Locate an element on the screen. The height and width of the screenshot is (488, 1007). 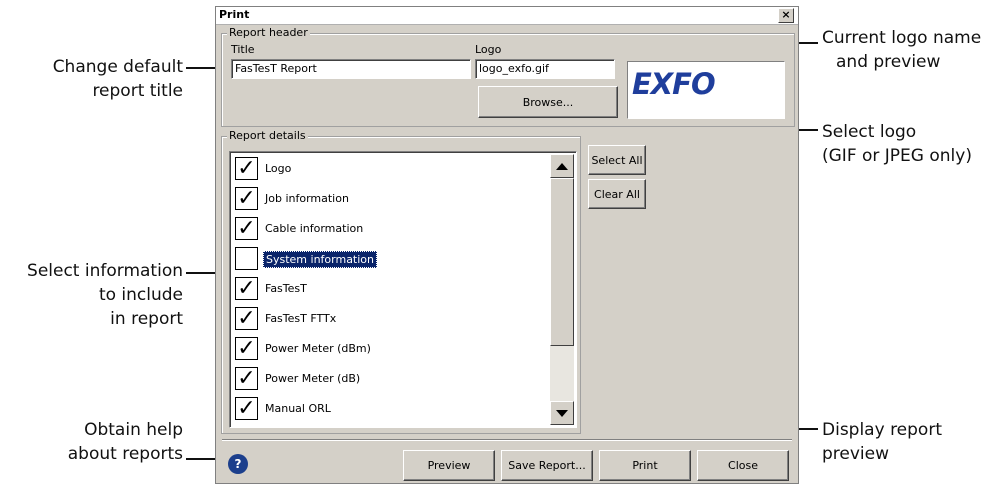
print-button: Print is located at coordinates (645, 465).